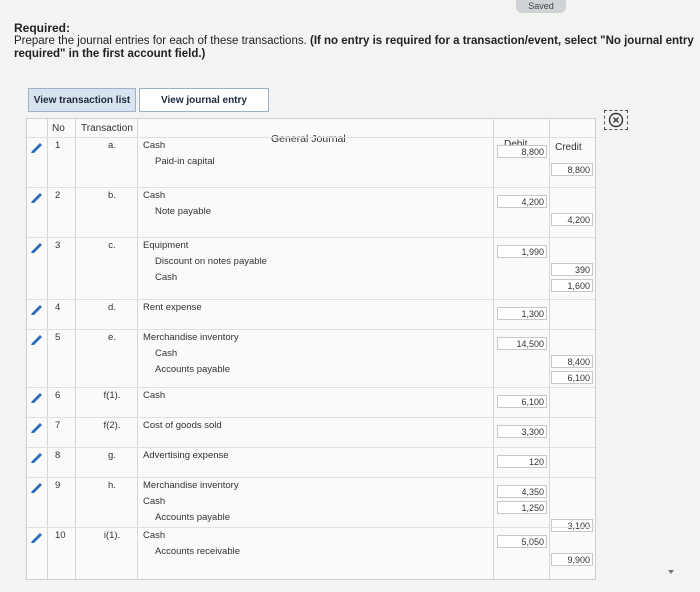 Image resolution: width=700 pixels, height=592 pixels. Describe the element at coordinates (82, 100) in the screenshot. I see `tab-view-transaction-list: View transaction list` at that location.